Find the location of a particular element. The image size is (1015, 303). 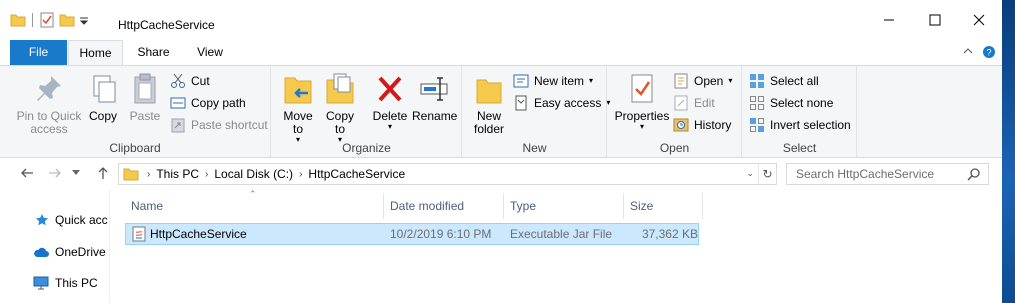

new-item-icon is located at coordinates (521, 81).